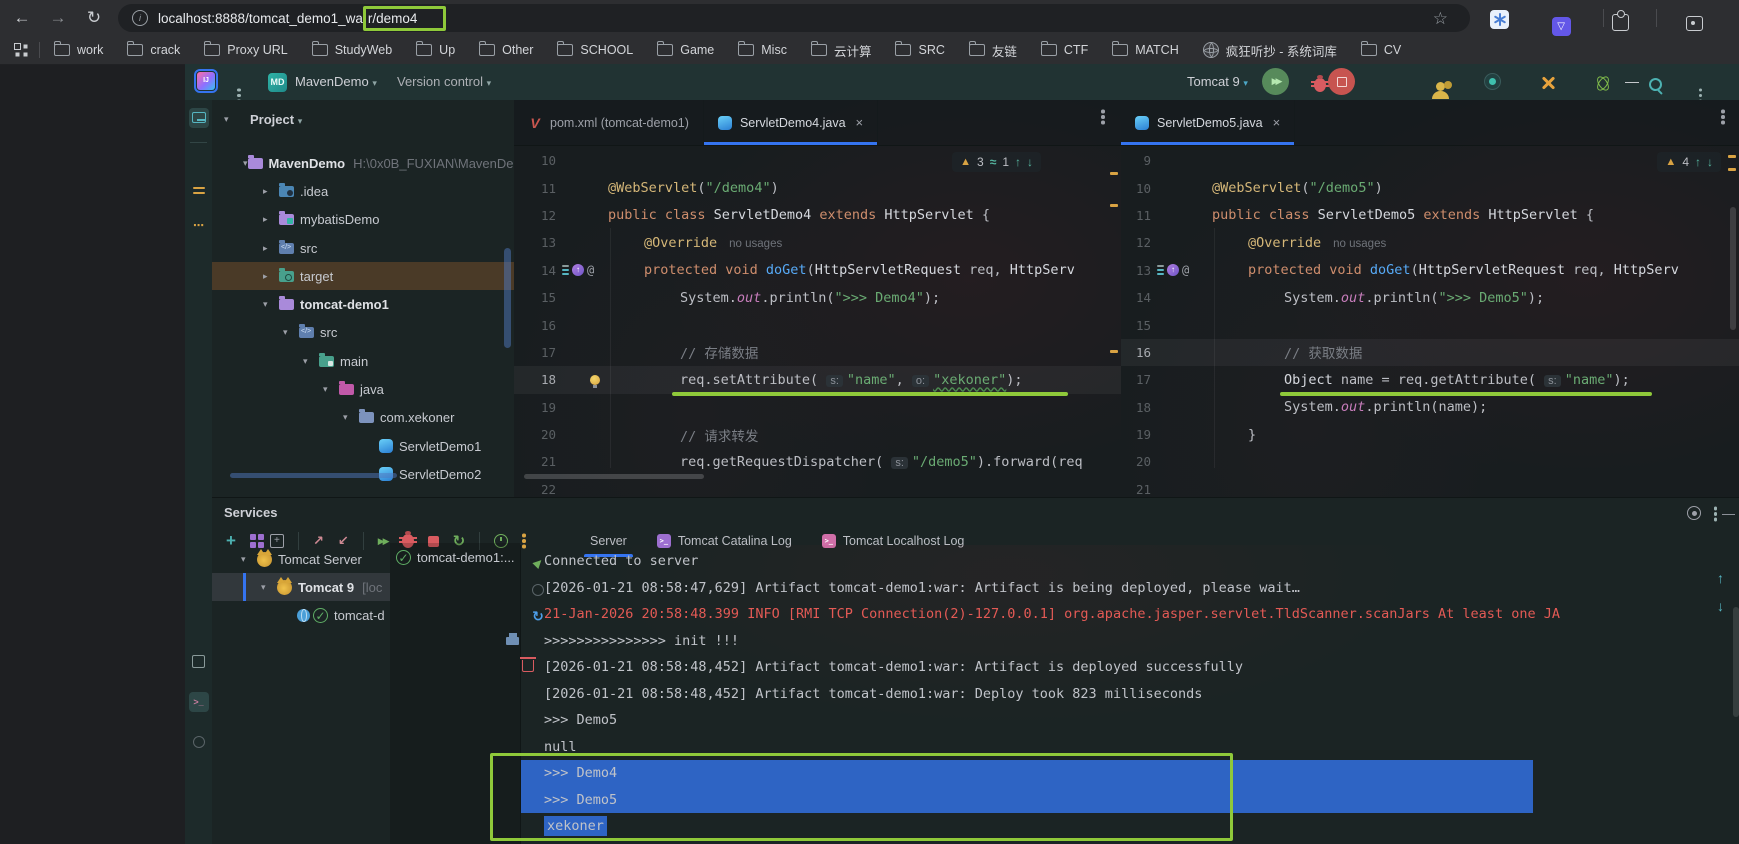  Describe the element at coordinates (791, 122) in the screenshot. I see `editor-tab: ServletDemo4.java ×` at that location.